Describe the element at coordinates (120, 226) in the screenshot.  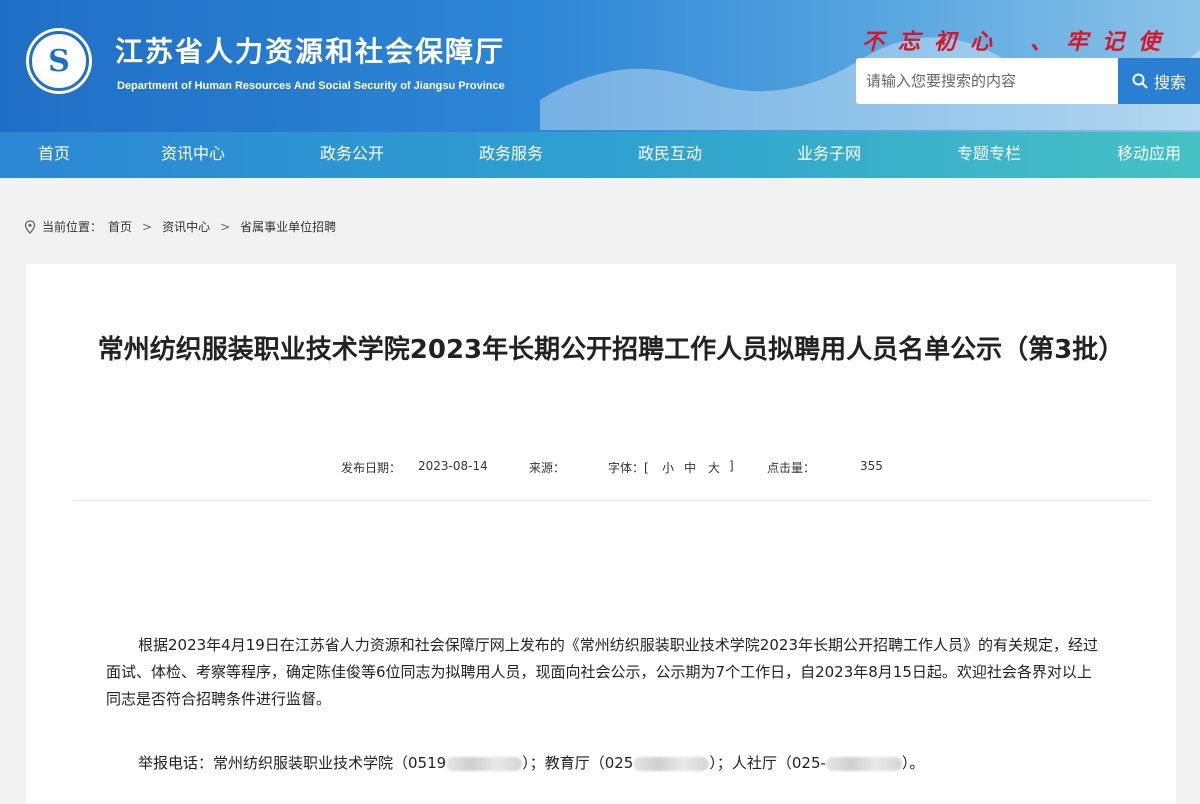
I see `breadcrumb-home: 首页` at that location.